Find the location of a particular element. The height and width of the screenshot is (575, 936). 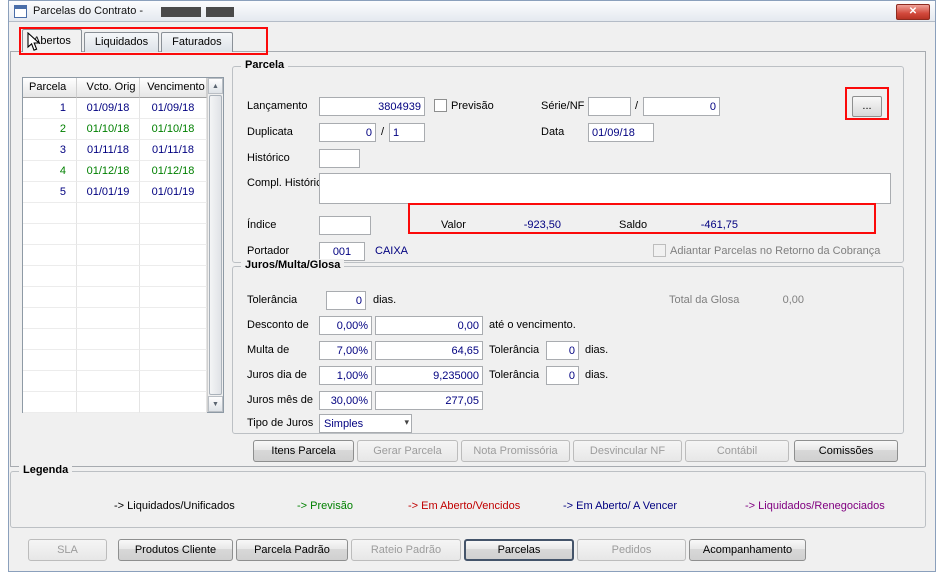

scrollbar-thumb is located at coordinates (215, 245).